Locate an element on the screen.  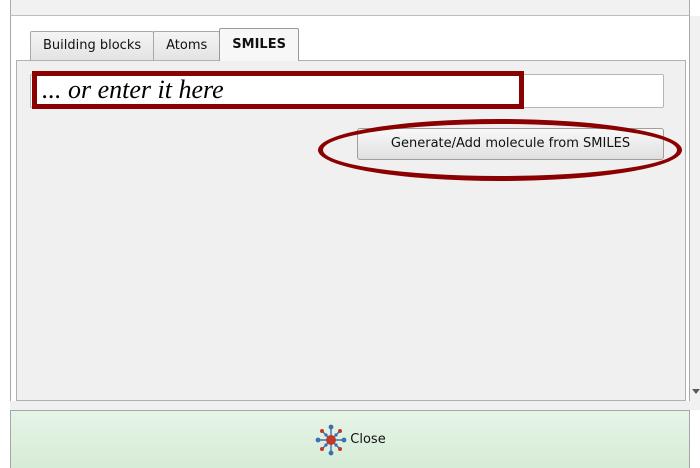
frame-left-edge is located at coordinates (10, 213).